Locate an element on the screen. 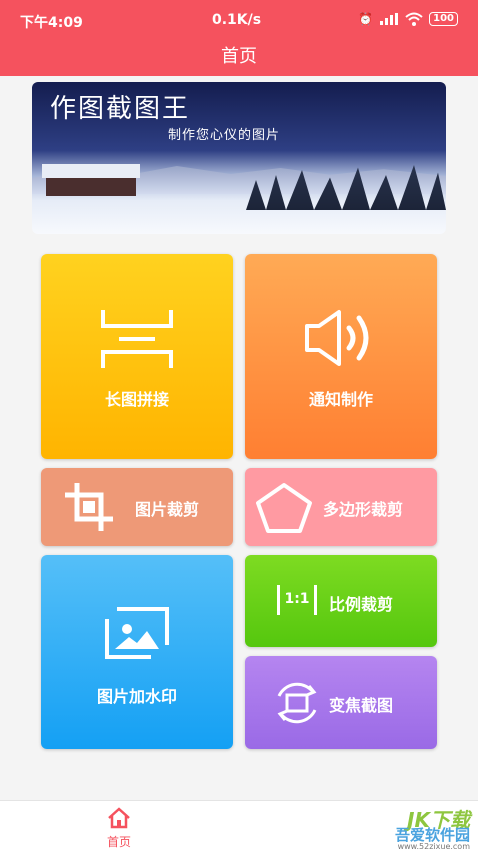 The height and width of the screenshot is (851, 478). long-stitch-button: 长图拼接 is located at coordinates (137, 356).